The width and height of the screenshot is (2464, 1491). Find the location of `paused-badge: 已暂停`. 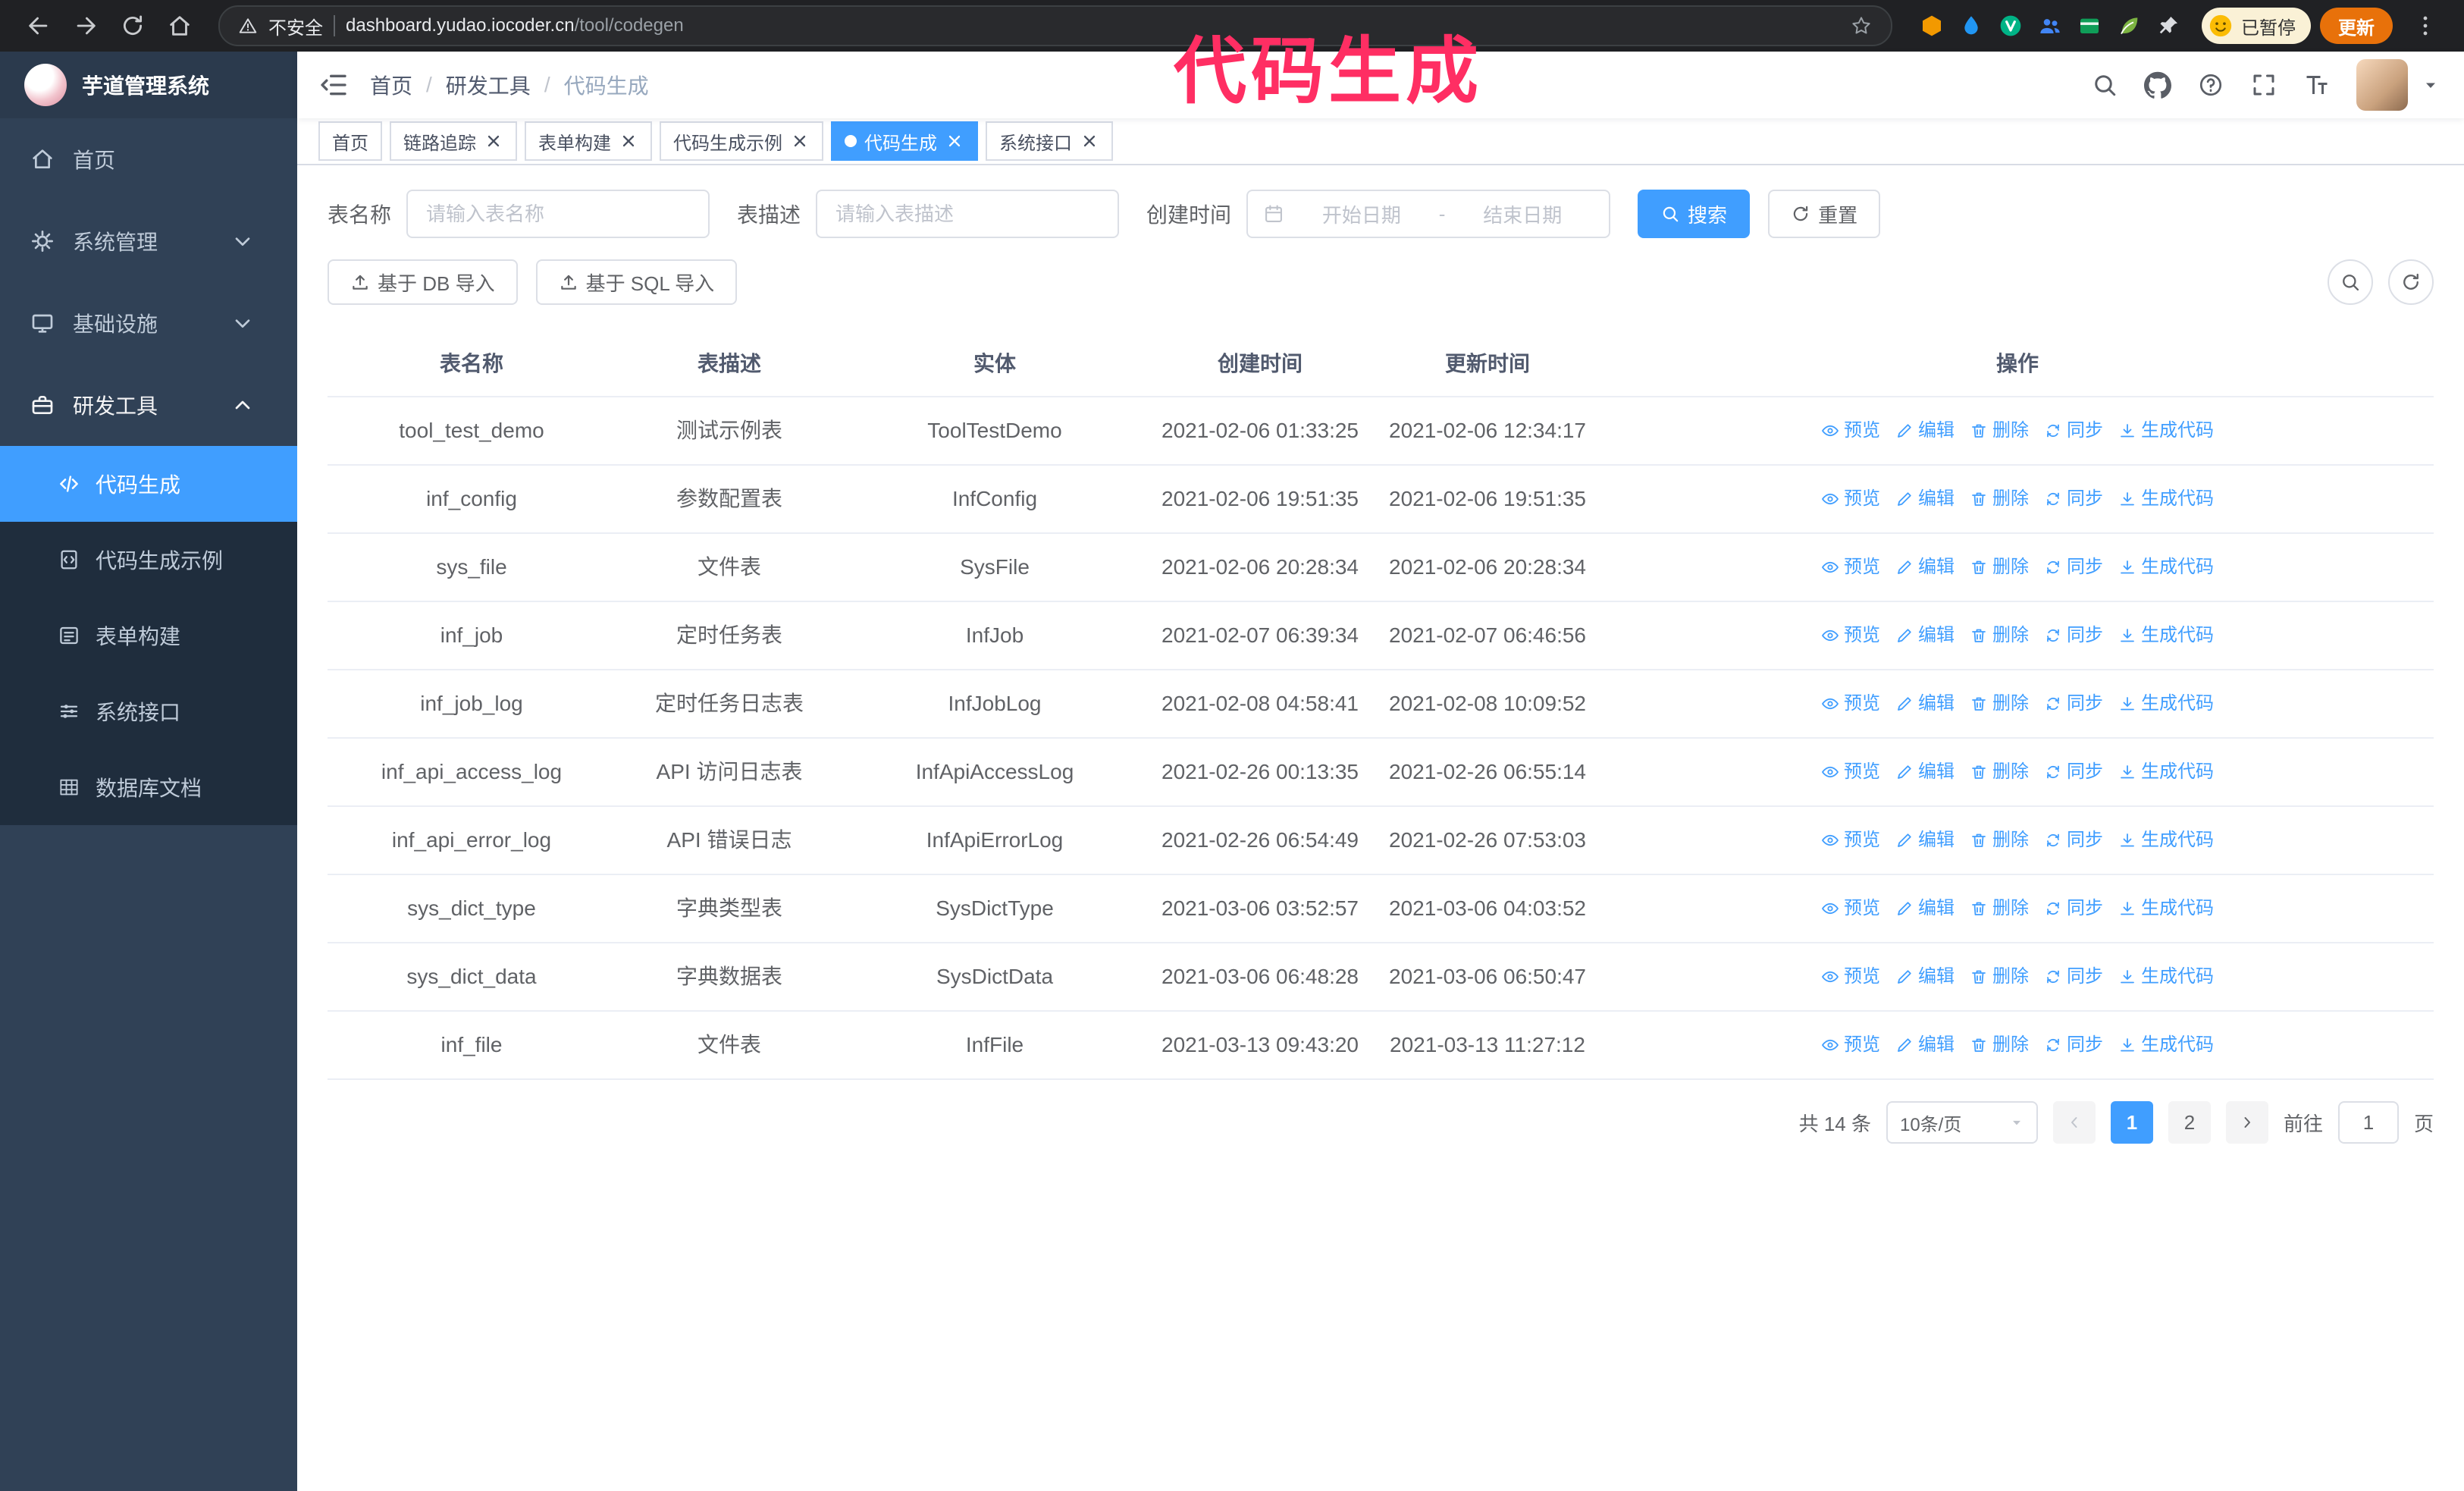

paused-badge: 已暂停 is located at coordinates (2257, 26).